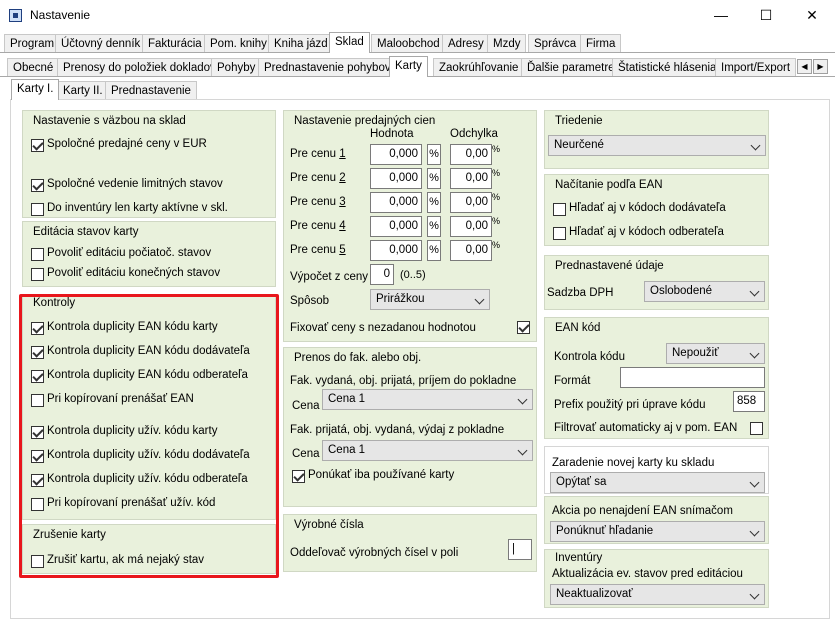 This screenshot has width=835, height=619. I want to click on tab-maloobchod: Maloobchod, so click(408, 43).